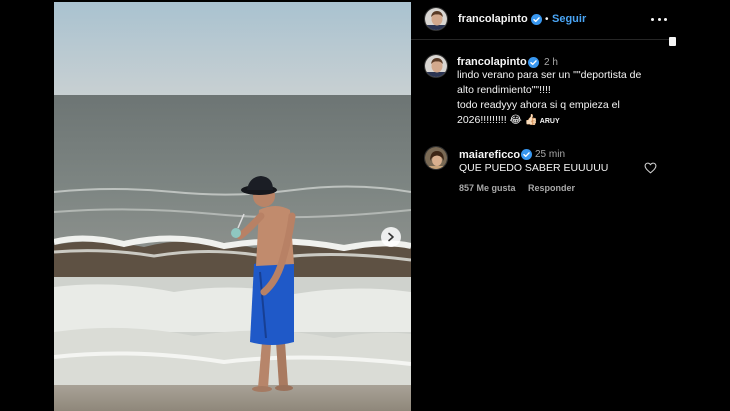 The image size is (730, 411). I want to click on caption-line: alto rendimiento""!!!!, so click(504, 90).